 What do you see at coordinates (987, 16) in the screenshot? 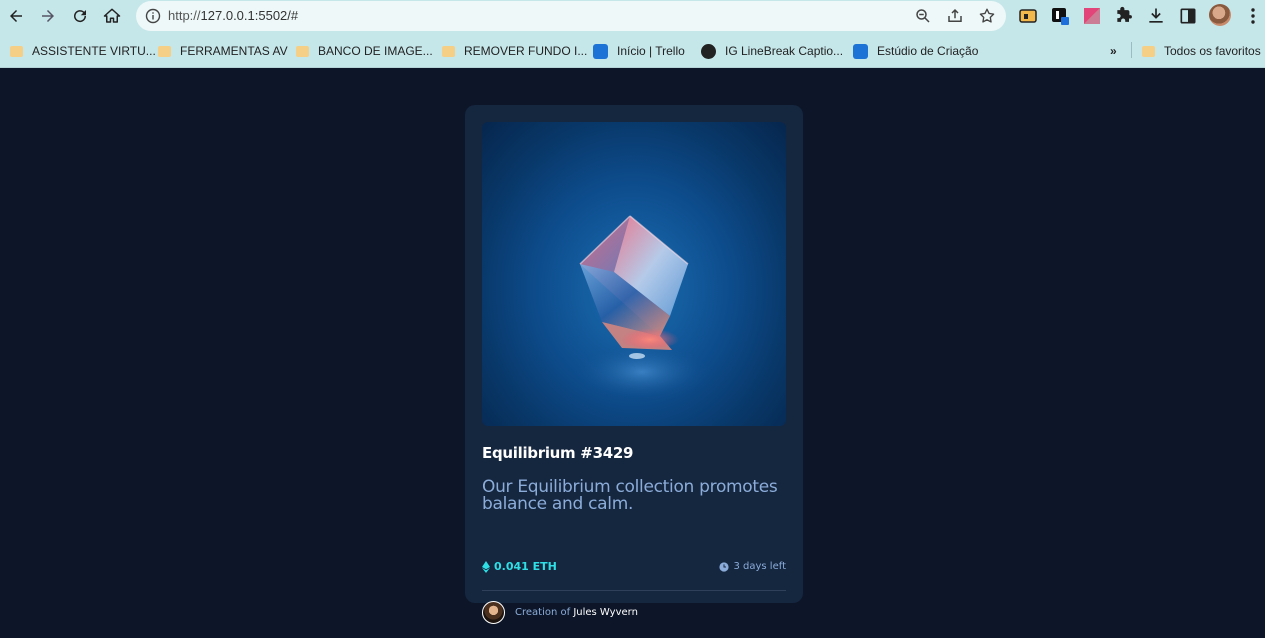
I see `star-icon` at bounding box center [987, 16].